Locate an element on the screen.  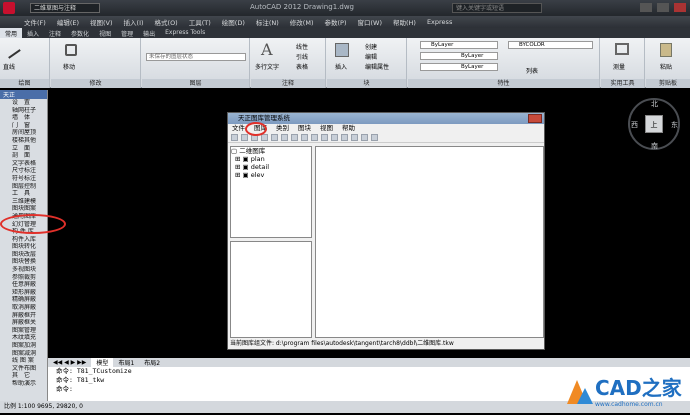
menu-file: 文件(F) is located at coordinates (35, 22).